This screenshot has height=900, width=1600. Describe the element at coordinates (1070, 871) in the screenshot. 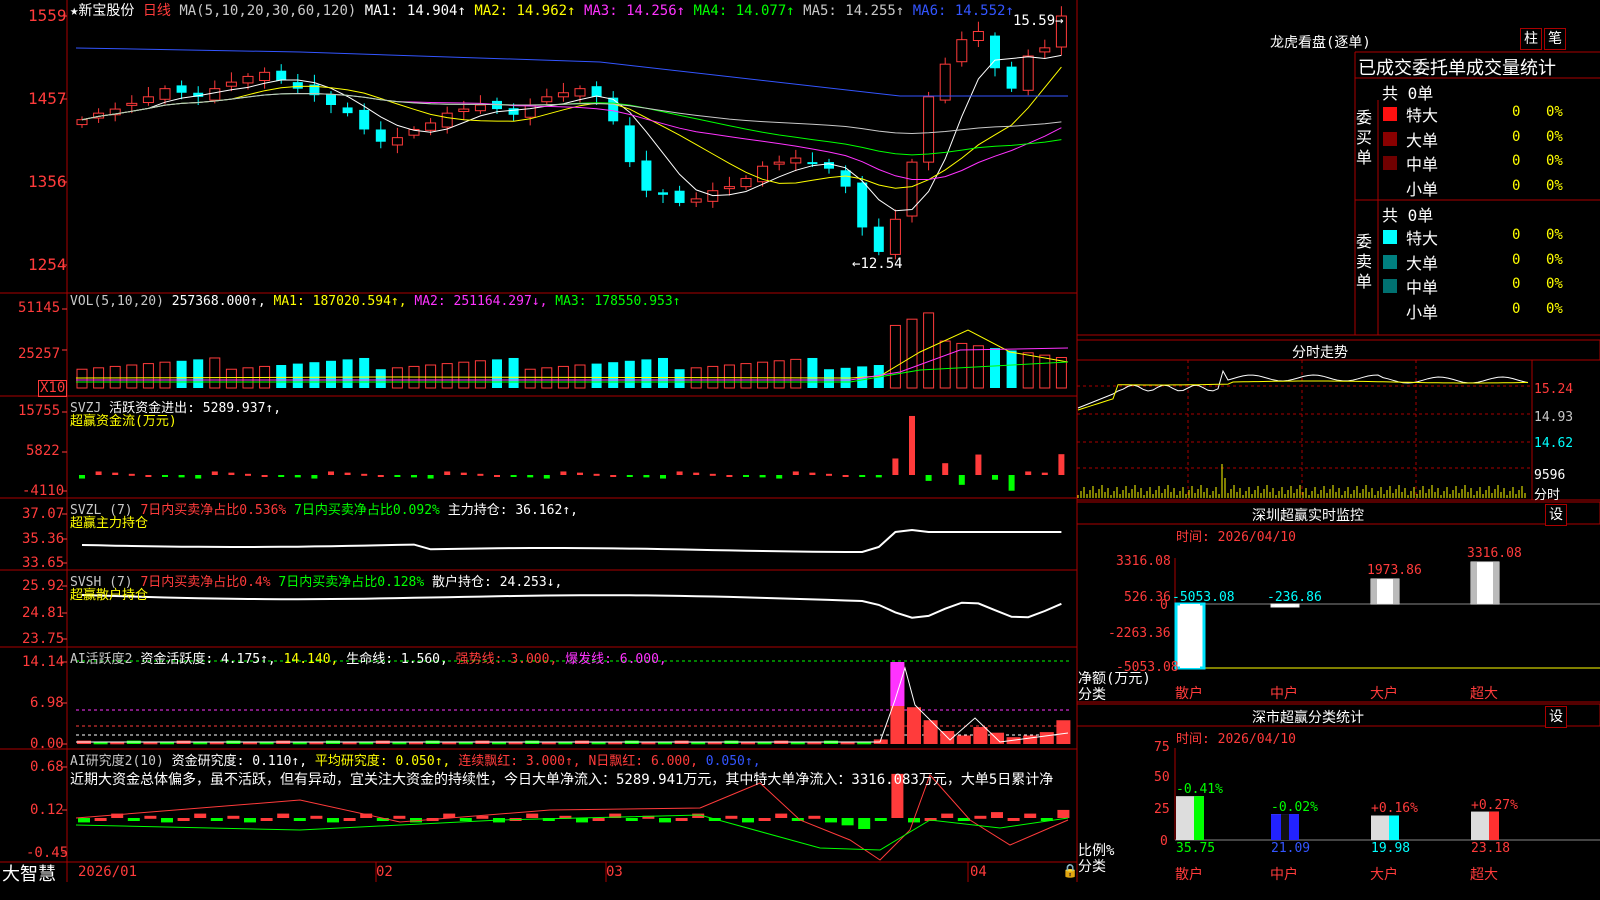

I see `lock-icon: 🔒` at that location.